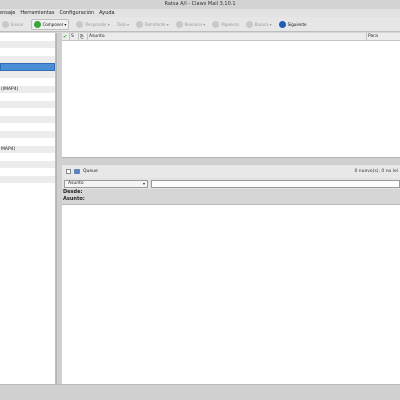 Image resolution: width=400 pixels, height=400 pixels. Describe the element at coordinates (376, 171) in the screenshot. I see `message-count: 0 nuevo(s), 0 no leí` at that location.